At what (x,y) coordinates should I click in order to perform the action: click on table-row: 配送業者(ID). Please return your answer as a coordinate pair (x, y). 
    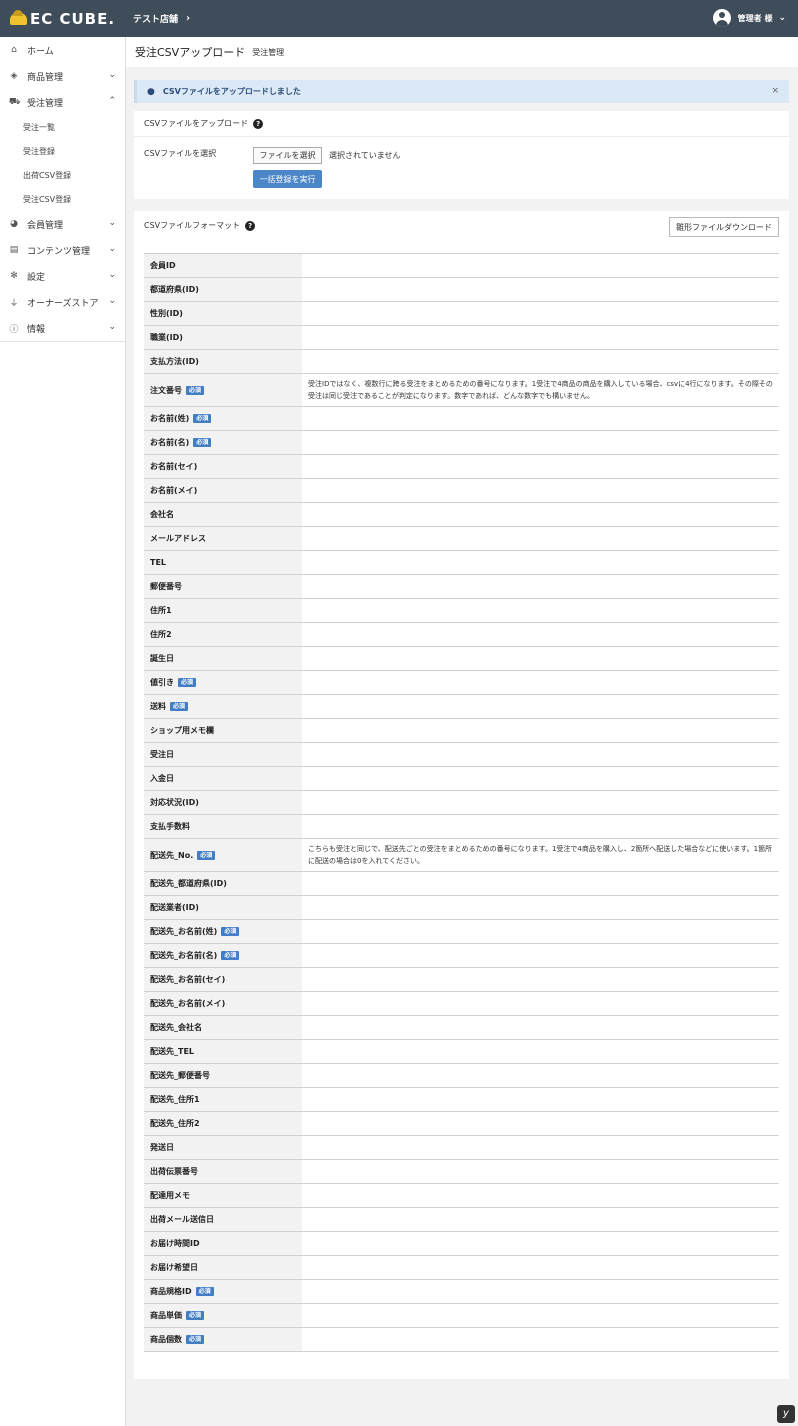
    Looking at the image, I should click on (461, 908).